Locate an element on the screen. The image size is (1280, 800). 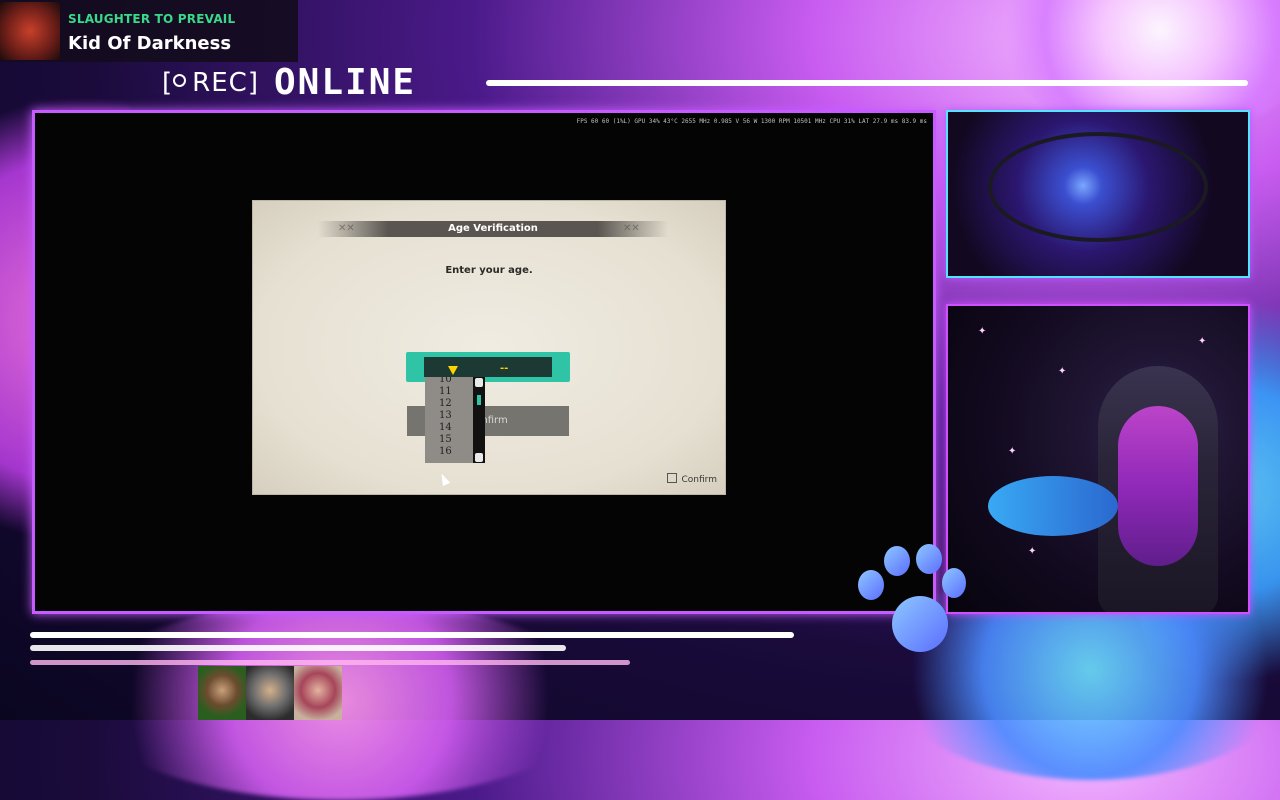
record-dot-icon is located at coordinates (180, 80).